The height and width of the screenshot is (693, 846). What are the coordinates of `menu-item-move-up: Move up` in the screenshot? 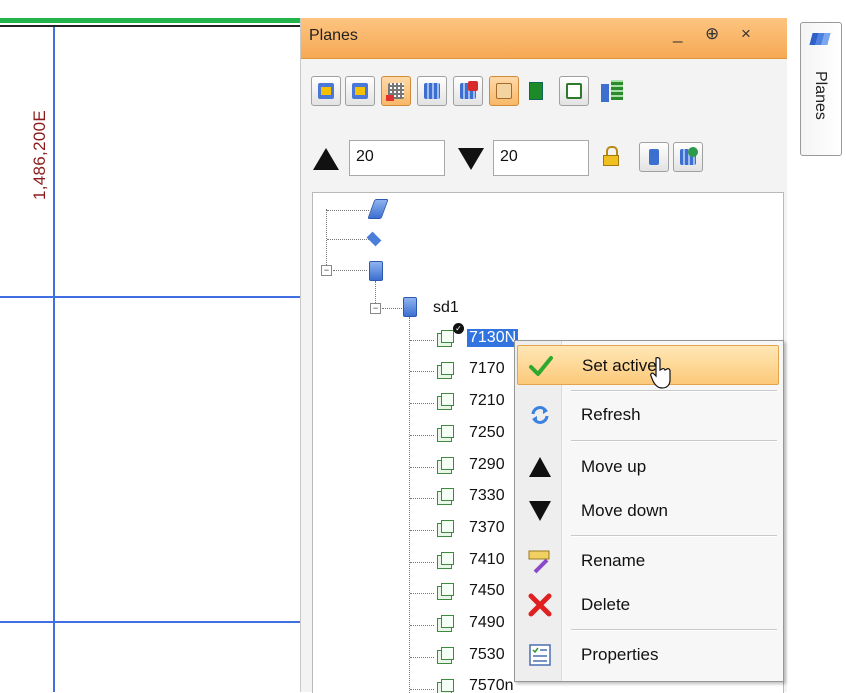 It's located at (648, 467).